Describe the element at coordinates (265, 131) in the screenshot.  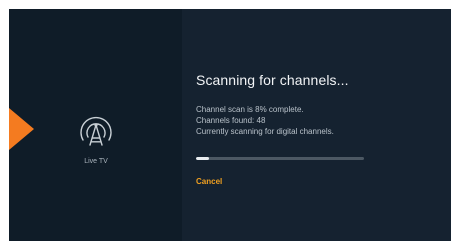
I see `scan-mode-text: Currently scanning for digital channels.` at that location.